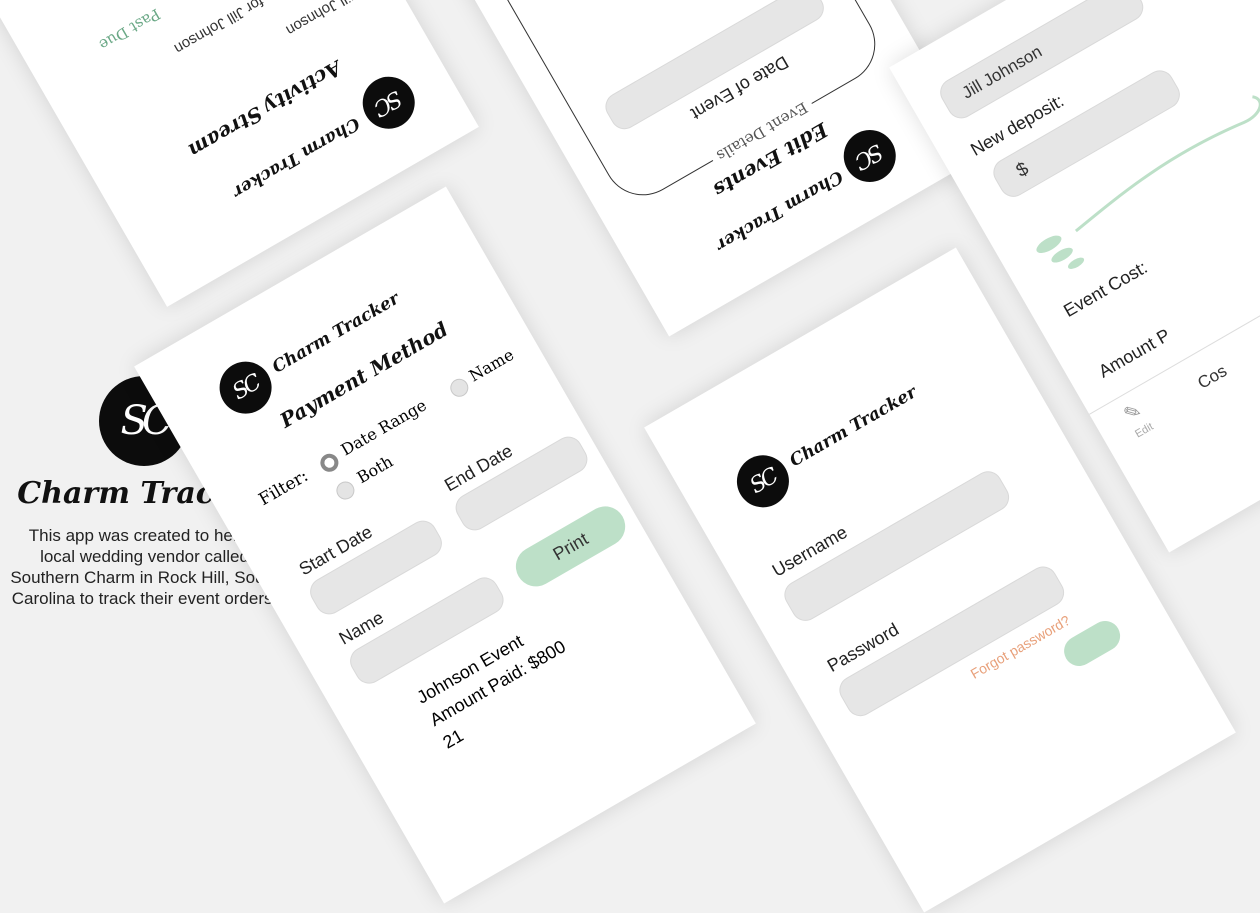  What do you see at coordinates (1132, 412) in the screenshot?
I see `edit-icon: ✎` at bounding box center [1132, 412].